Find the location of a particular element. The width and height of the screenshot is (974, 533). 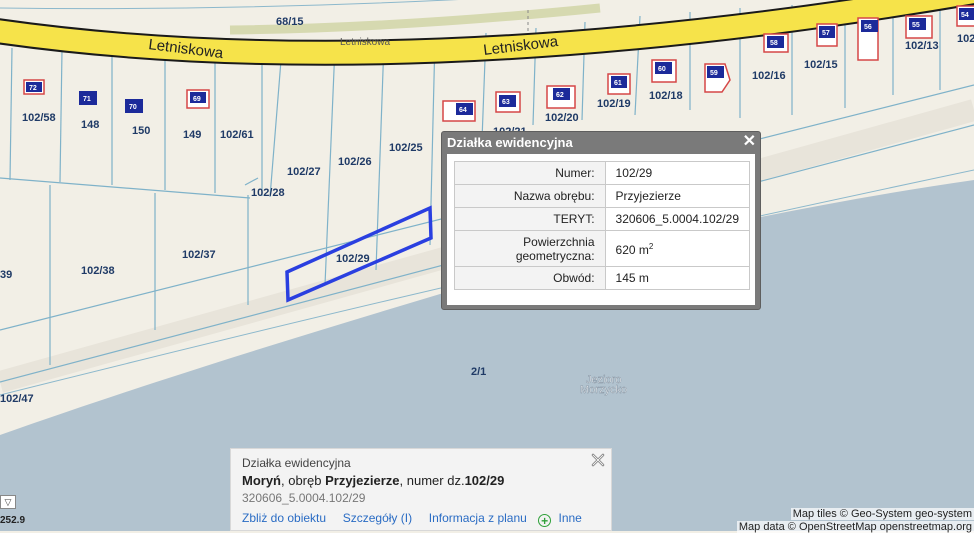

parcel-label: 102/13 is located at coordinates (922, 46).